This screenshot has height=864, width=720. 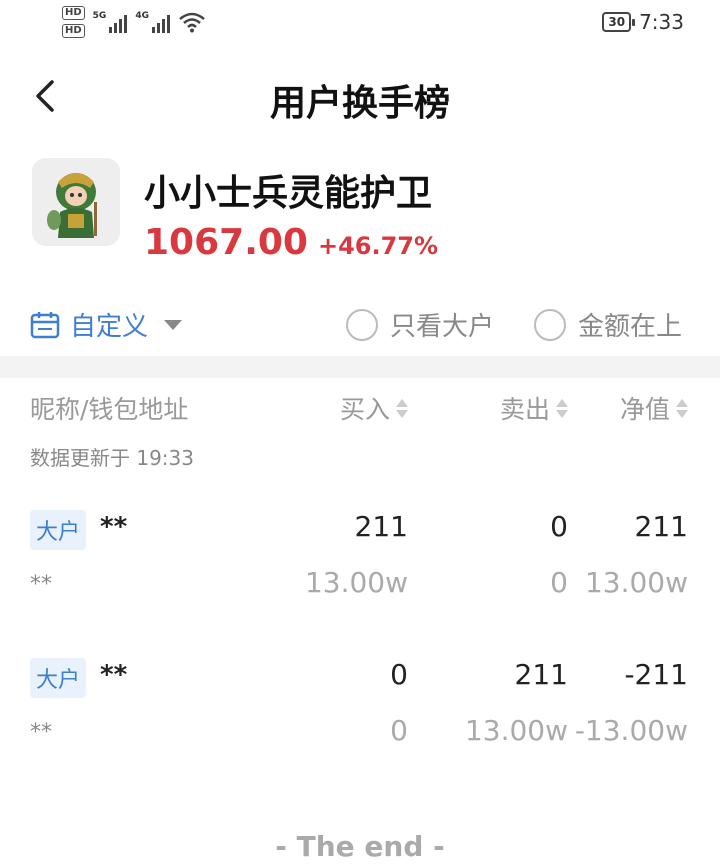 What do you see at coordinates (656, 674) in the screenshot?
I see `net-count: -211` at bounding box center [656, 674].